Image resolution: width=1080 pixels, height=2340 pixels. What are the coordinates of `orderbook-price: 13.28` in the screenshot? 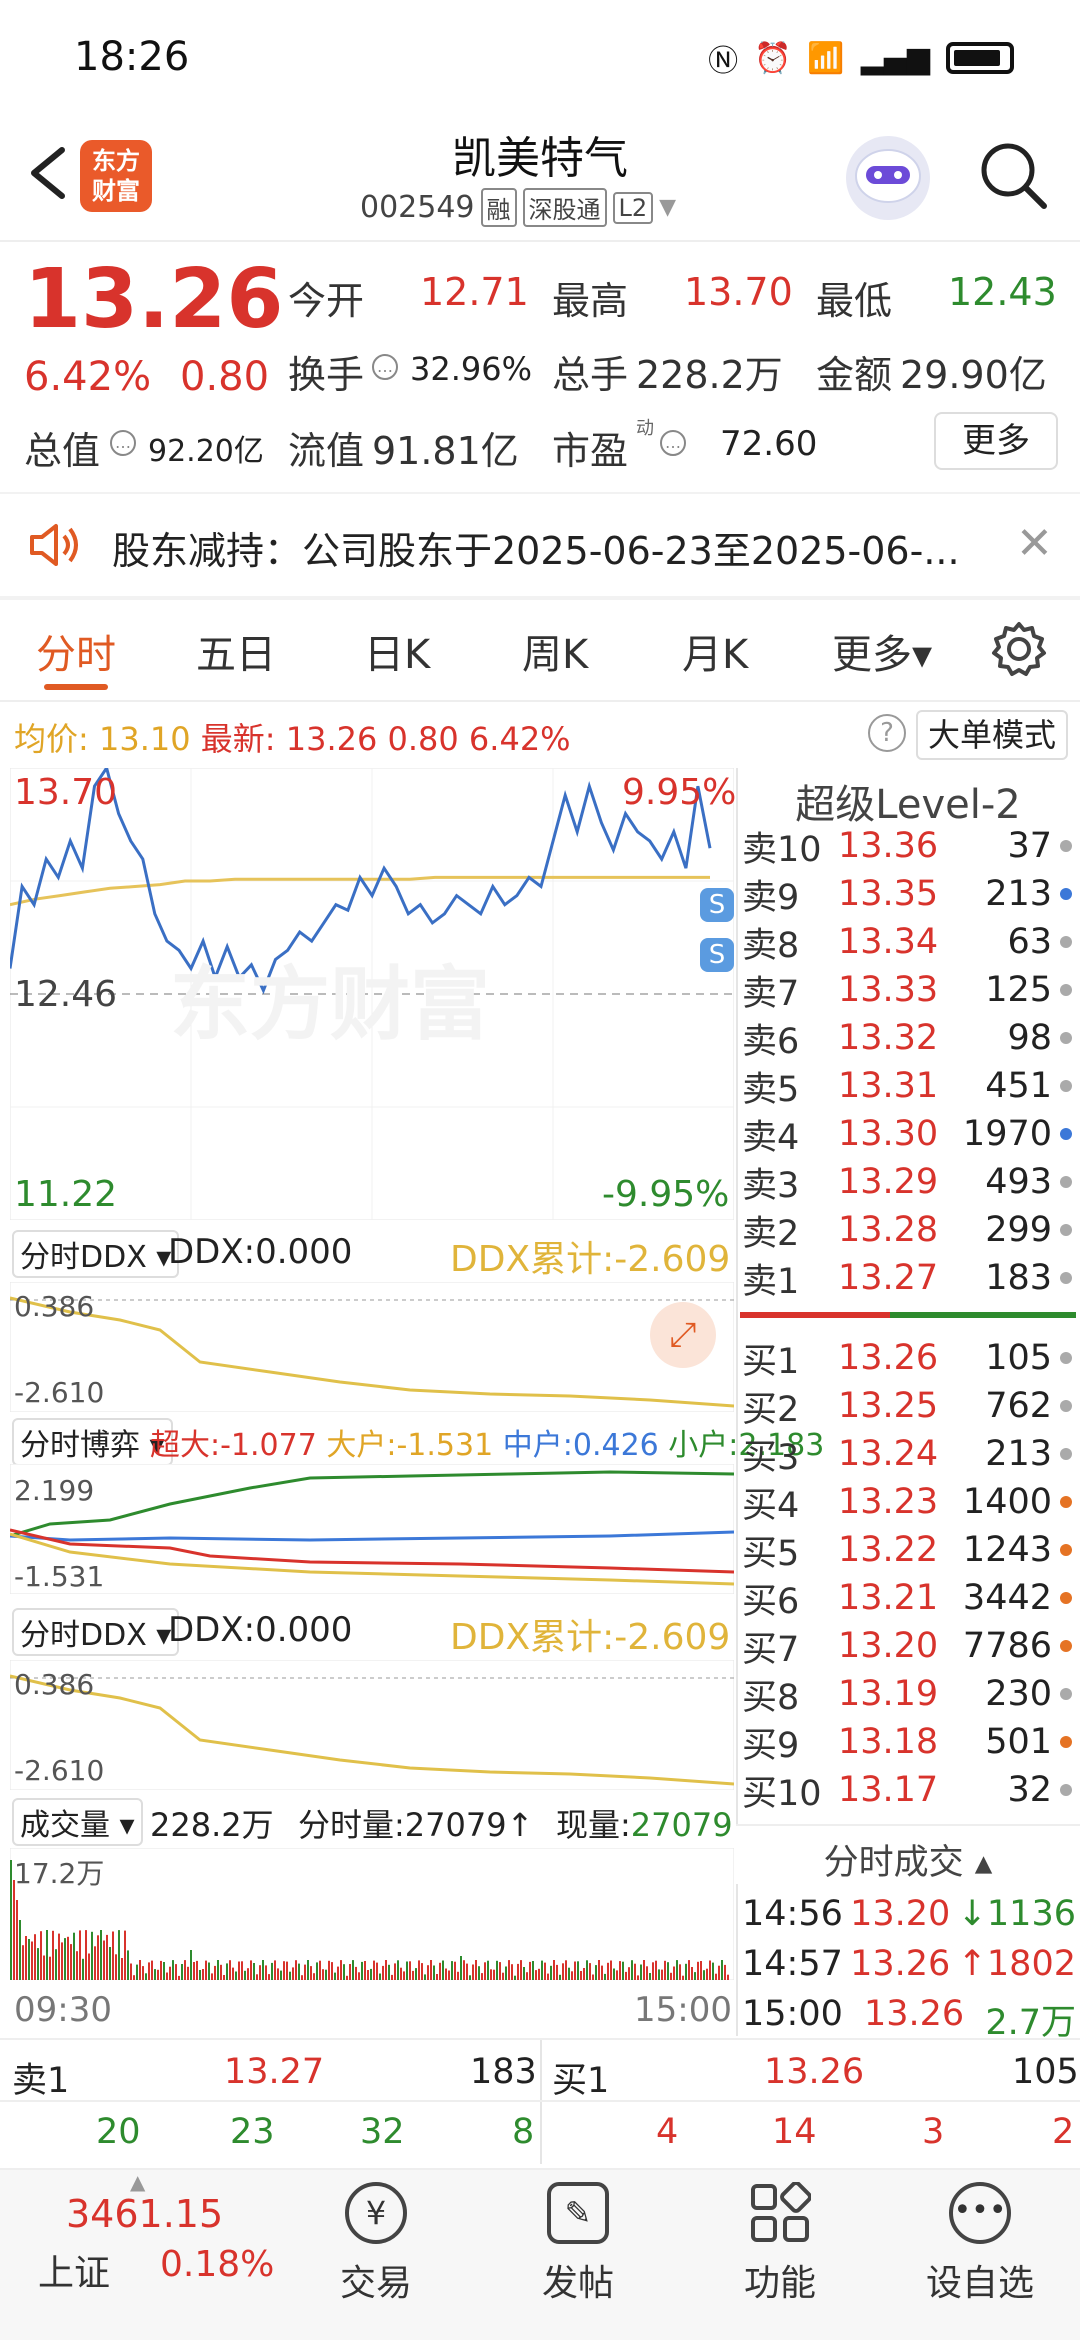 It's located at (888, 1230).